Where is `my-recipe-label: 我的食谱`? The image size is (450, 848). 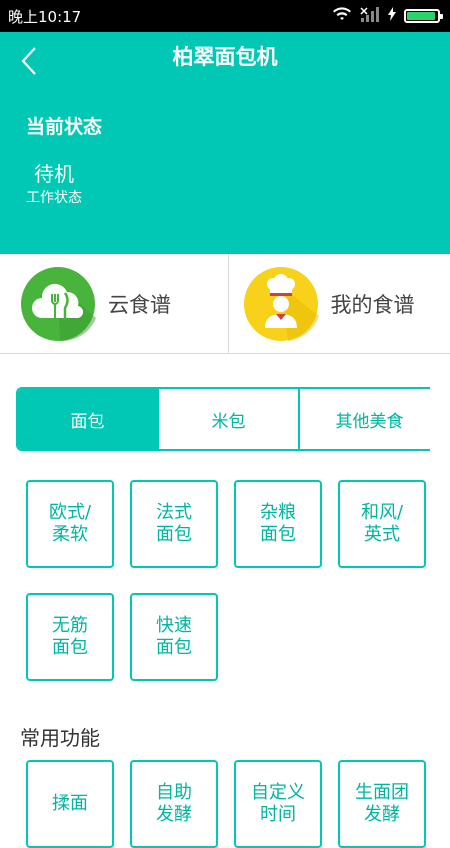
my-recipe-label: 我的食谱 is located at coordinates (373, 304).